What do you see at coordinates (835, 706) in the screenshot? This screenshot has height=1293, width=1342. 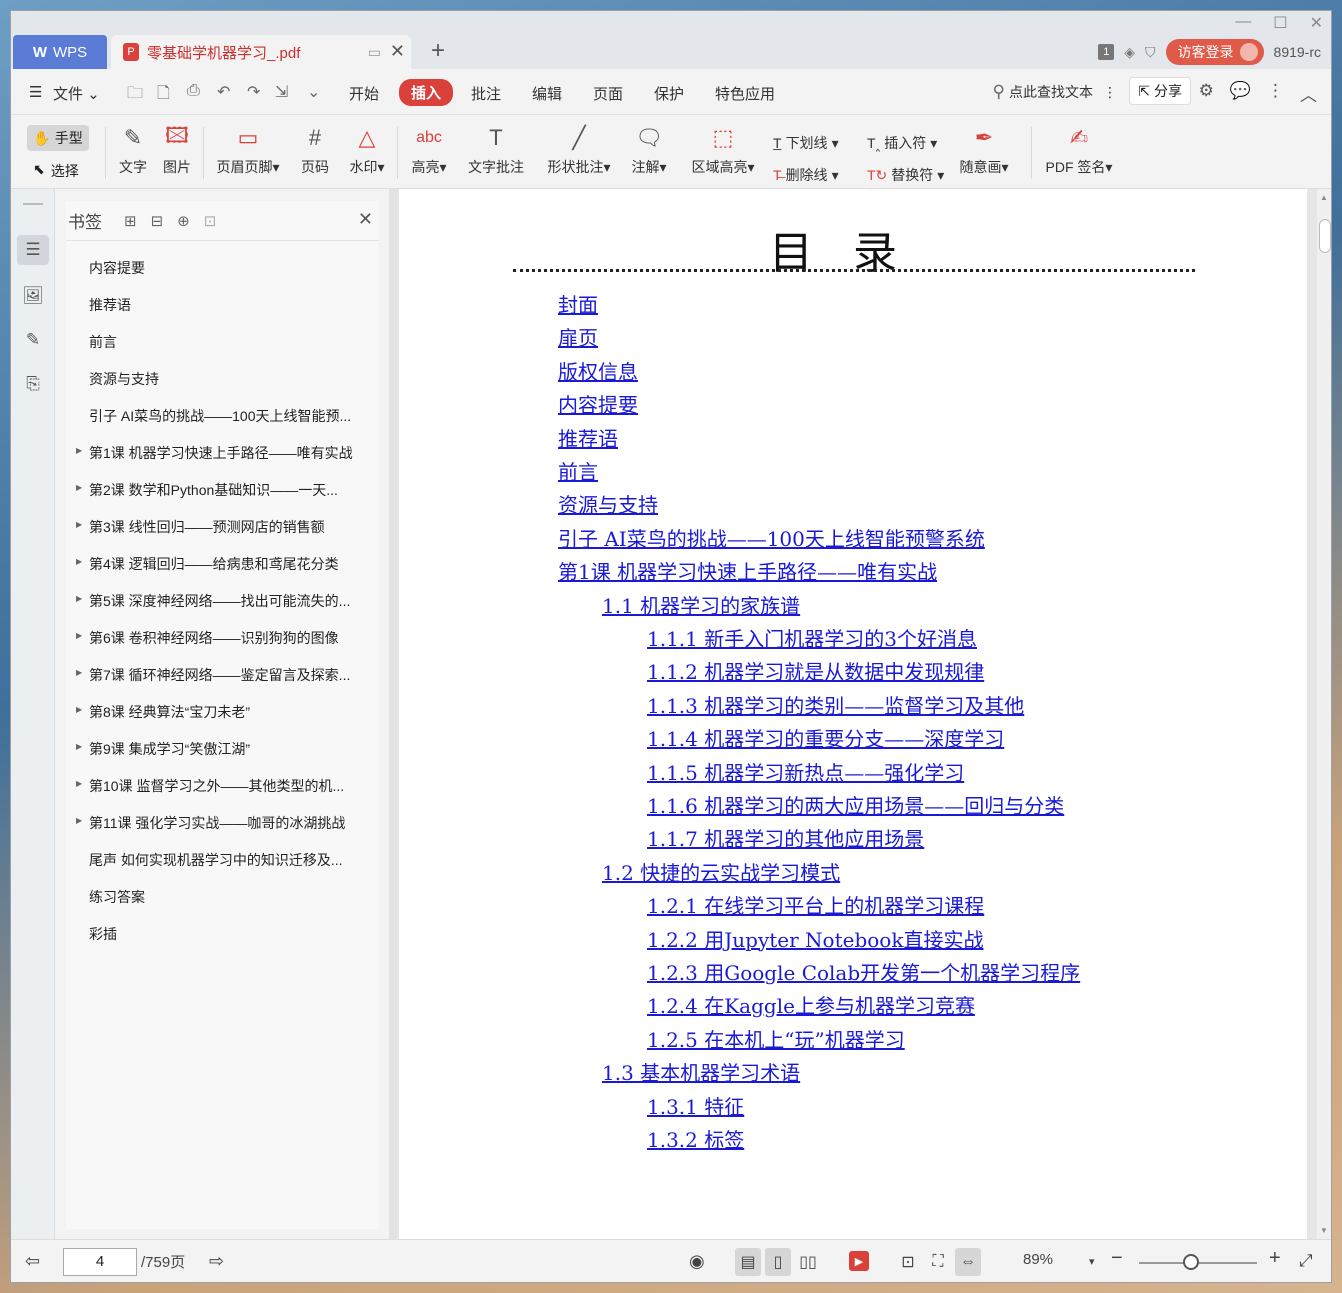 I see `toc-link: 1.1.3 机器学习的类别——监督学习及其他` at bounding box center [835, 706].